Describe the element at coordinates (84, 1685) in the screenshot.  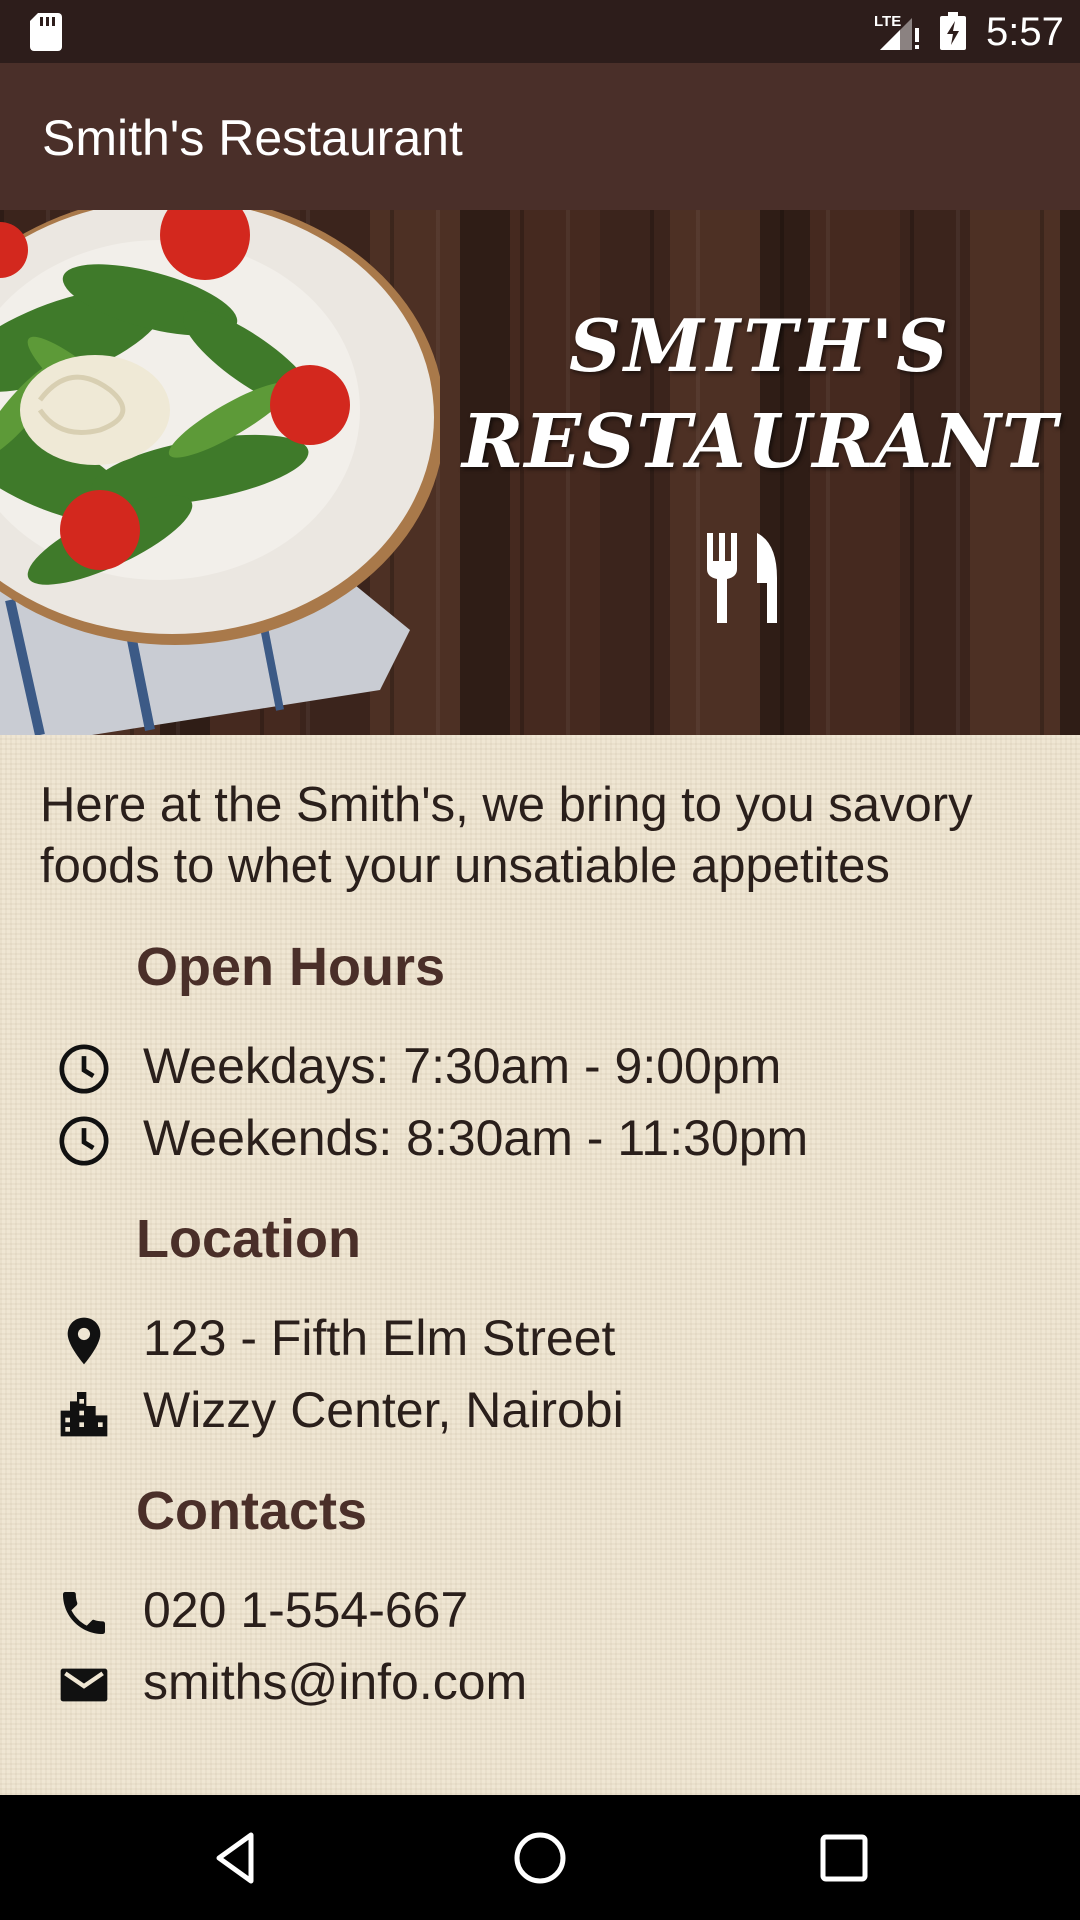
I see `email-icon` at that location.